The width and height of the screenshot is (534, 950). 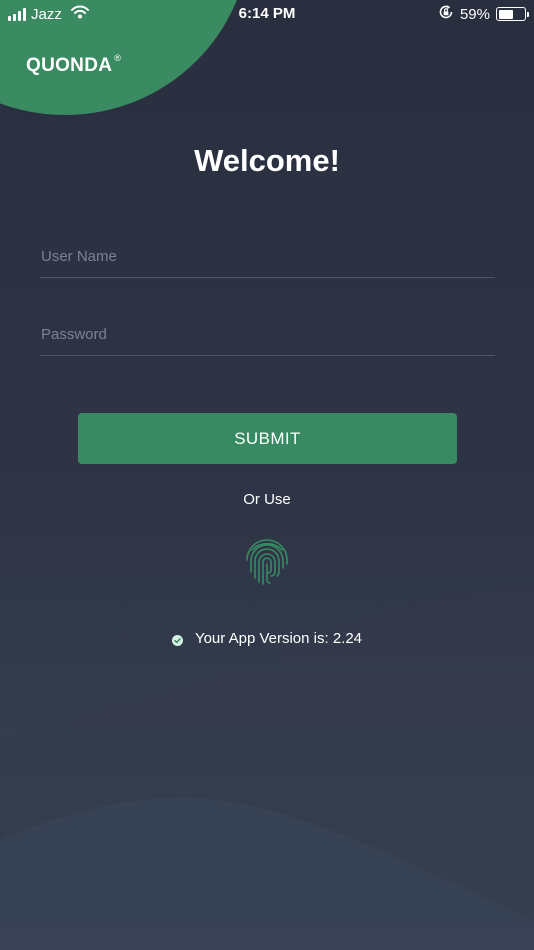 I want to click on page-title: Welcome!, so click(x=267, y=160).